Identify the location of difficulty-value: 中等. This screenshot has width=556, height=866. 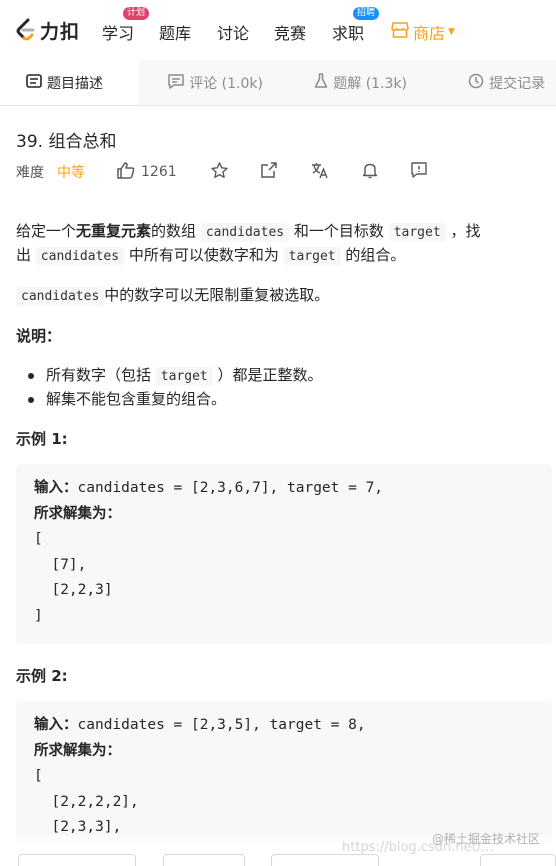
(71, 173).